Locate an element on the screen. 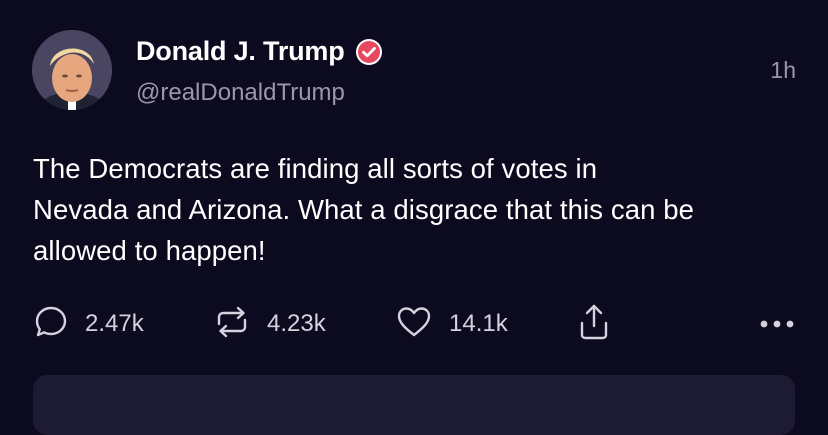 This screenshot has width=828, height=435. repost-button: 4.23k is located at coordinates (269, 324).